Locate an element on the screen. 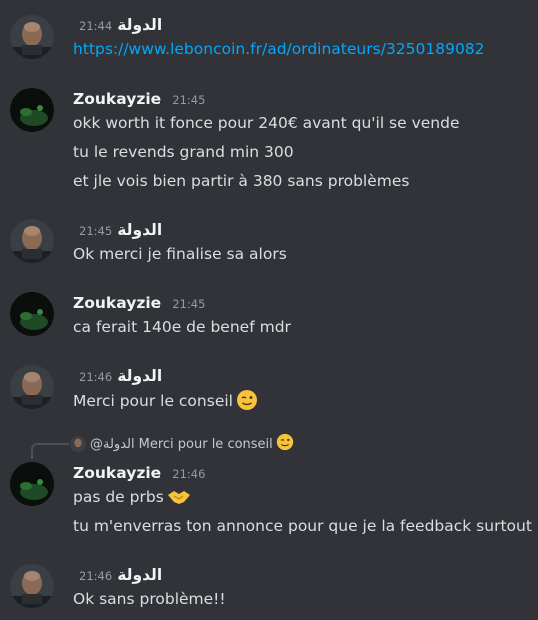 The height and width of the screenshot is (620, 538). message-text-content: pas de prbs is located at coordinates (118, 497).